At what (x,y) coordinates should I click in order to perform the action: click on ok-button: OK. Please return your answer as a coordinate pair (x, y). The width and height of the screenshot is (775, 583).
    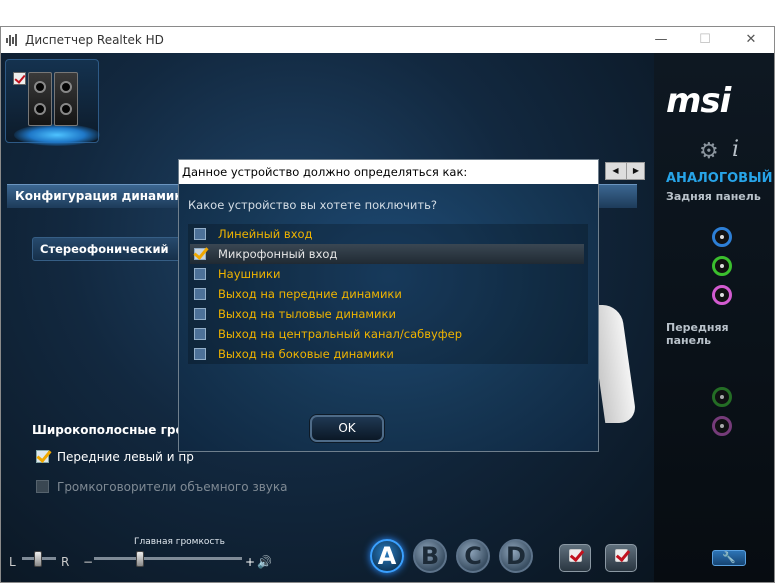
    Looking at the image, I should click on (347, 428).